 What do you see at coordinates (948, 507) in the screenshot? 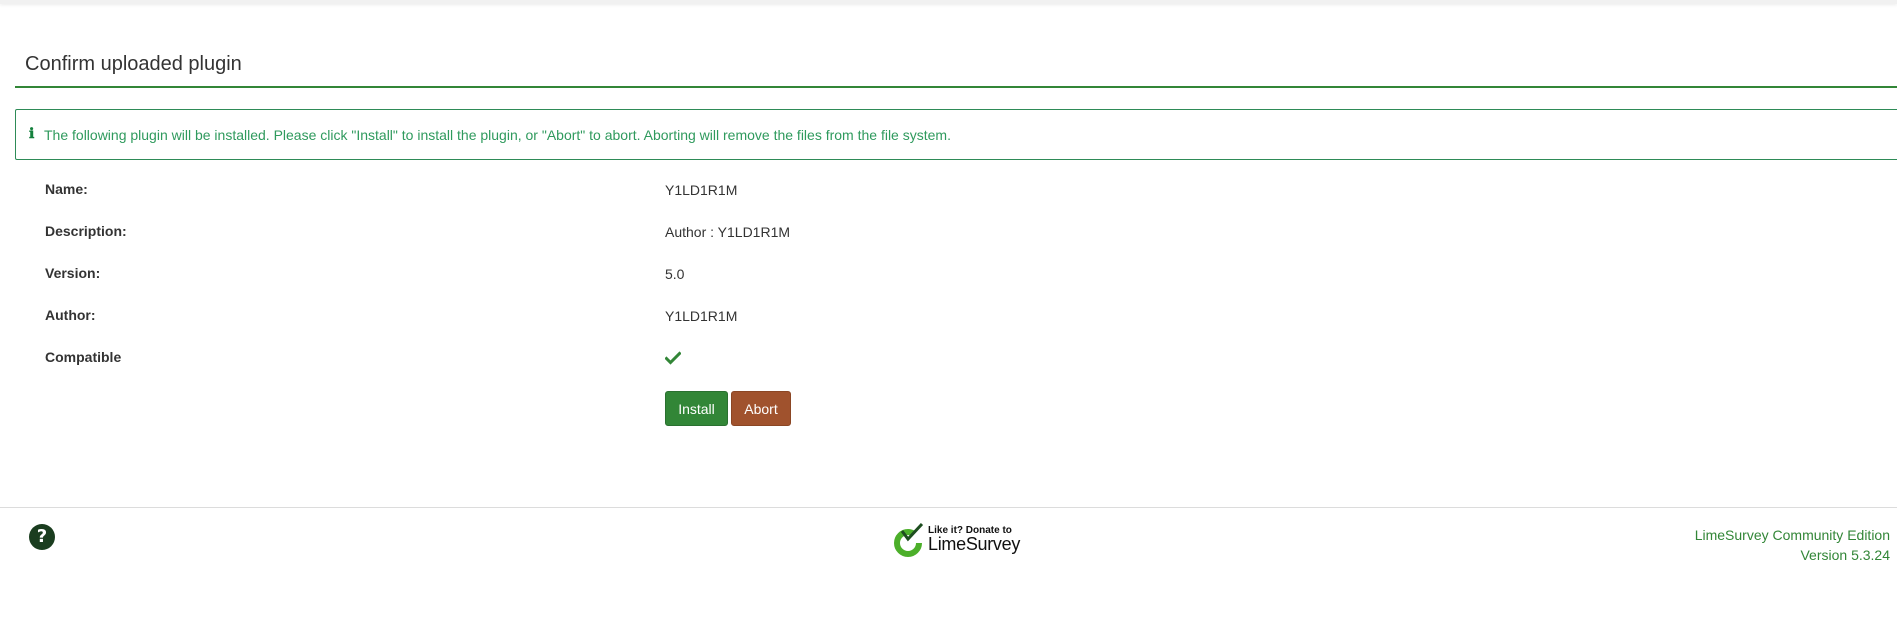
I see `footer-divider` at bounding box center [948, 507].